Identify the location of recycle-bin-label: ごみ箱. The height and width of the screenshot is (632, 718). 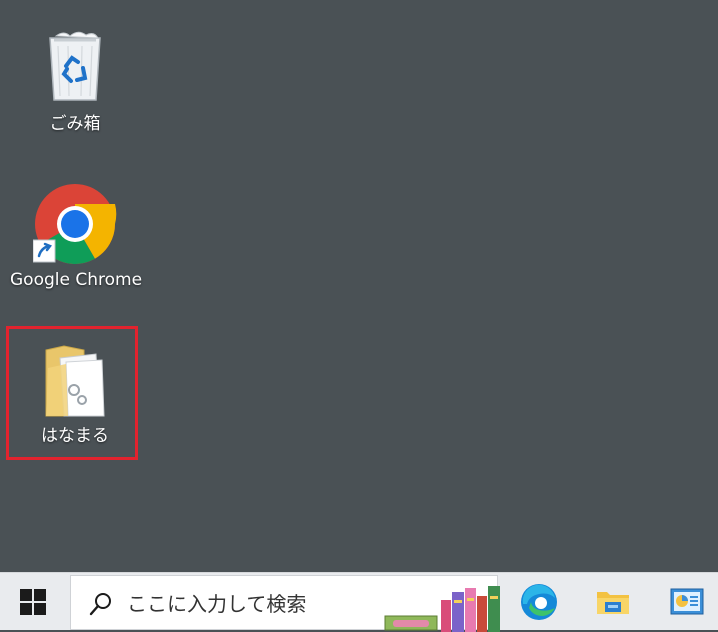
(75, 124).